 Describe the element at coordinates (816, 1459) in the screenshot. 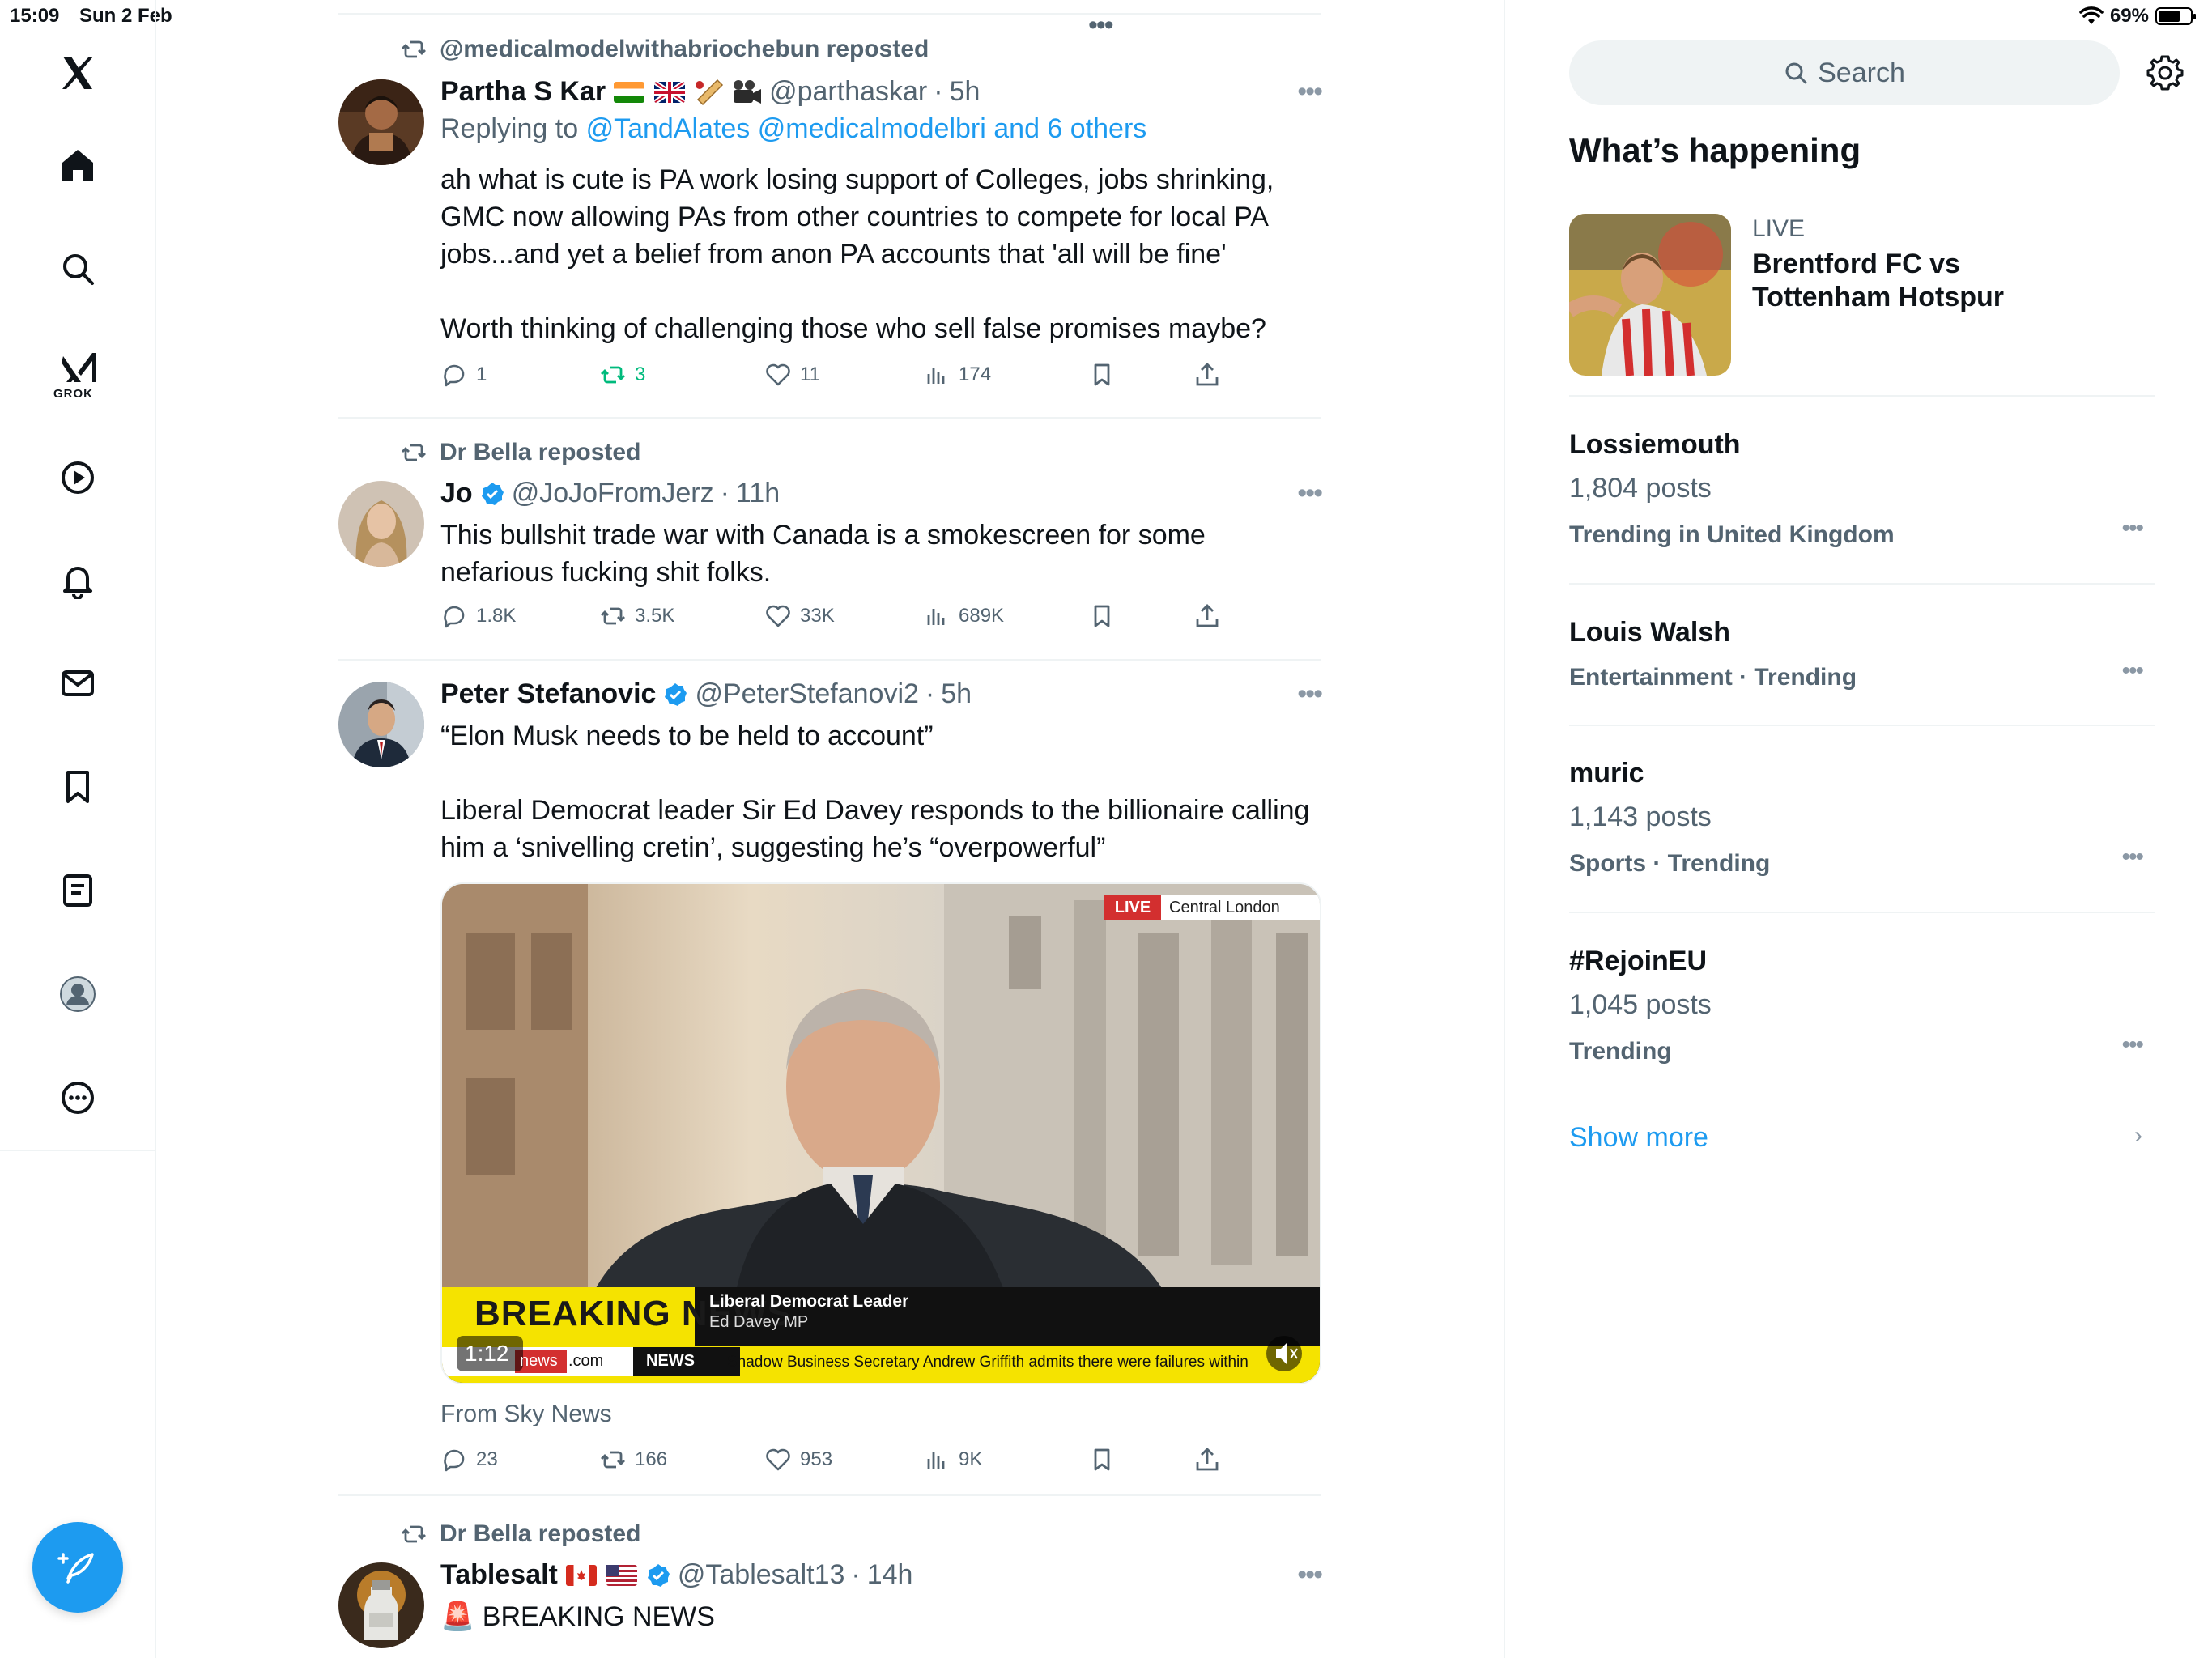

I see `like-count: 953` at that location.